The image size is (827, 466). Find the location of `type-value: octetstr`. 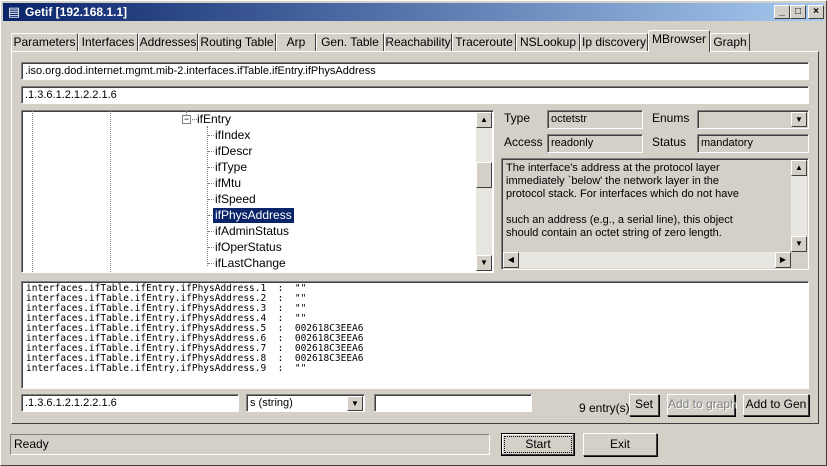

type-value: octetstr is located at coordinates (595, 119).